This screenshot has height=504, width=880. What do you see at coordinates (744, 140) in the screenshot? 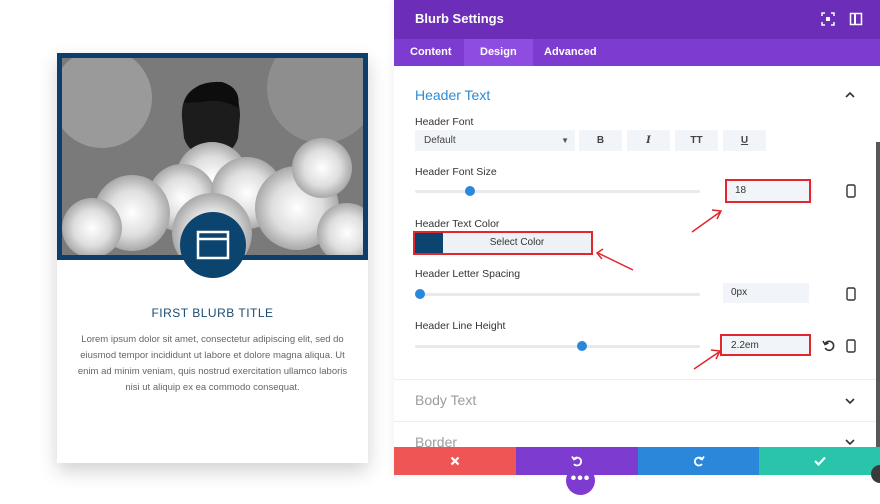
I see `underline-button: U` at bounding box center [744, 140].